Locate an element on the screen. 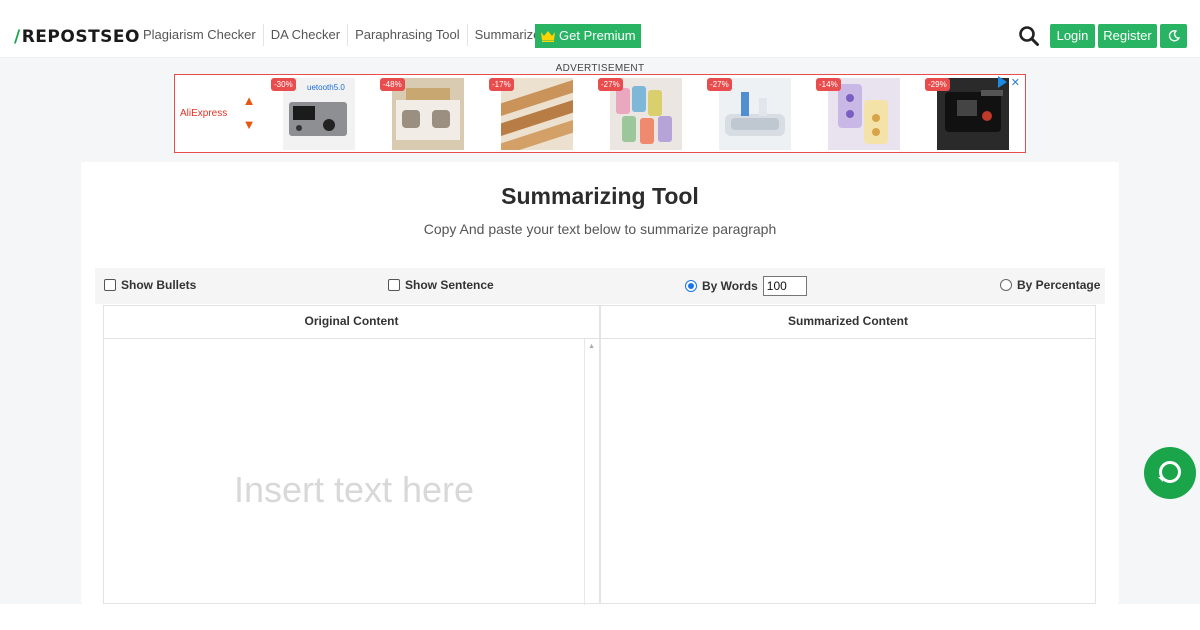  crown-icon is located at coordinates (548, 36).